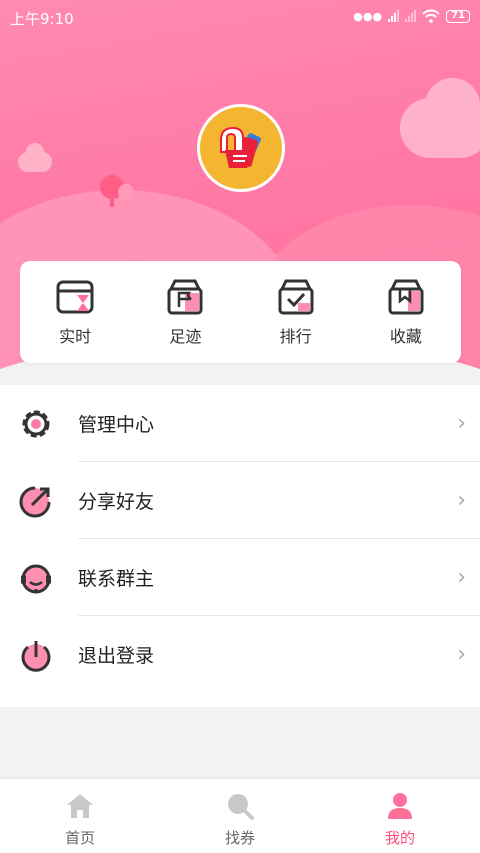 Image resolution: width=480 pixels, height=853 pixels. I want to click on quick-actions-card: 实时 足迹 排行 收藏, so click(240, 312).